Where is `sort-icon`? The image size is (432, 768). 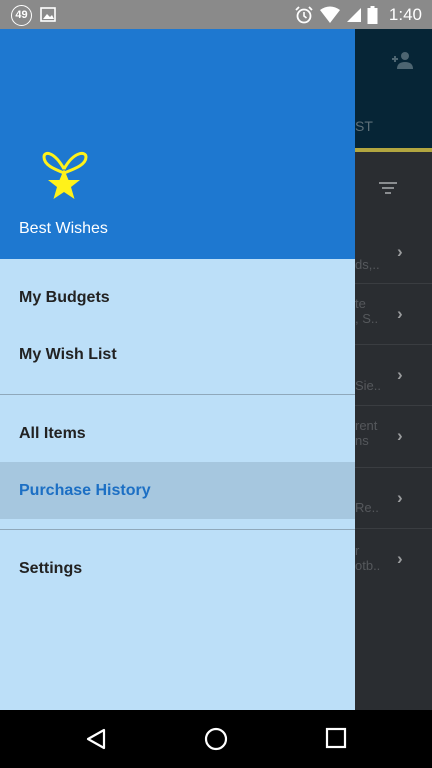
sort-icon is located at coordinates (388, 188).